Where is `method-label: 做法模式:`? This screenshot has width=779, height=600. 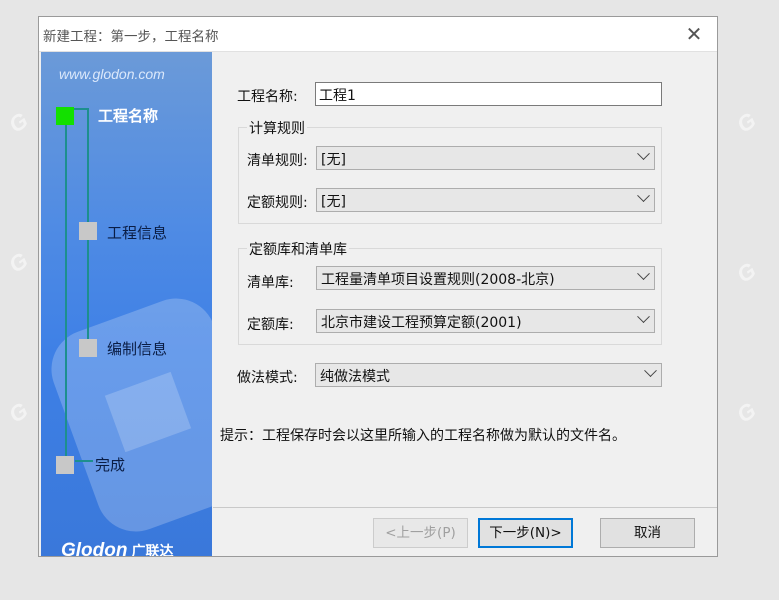 method-label: 做法模式: is located at coordinates (267, 378).